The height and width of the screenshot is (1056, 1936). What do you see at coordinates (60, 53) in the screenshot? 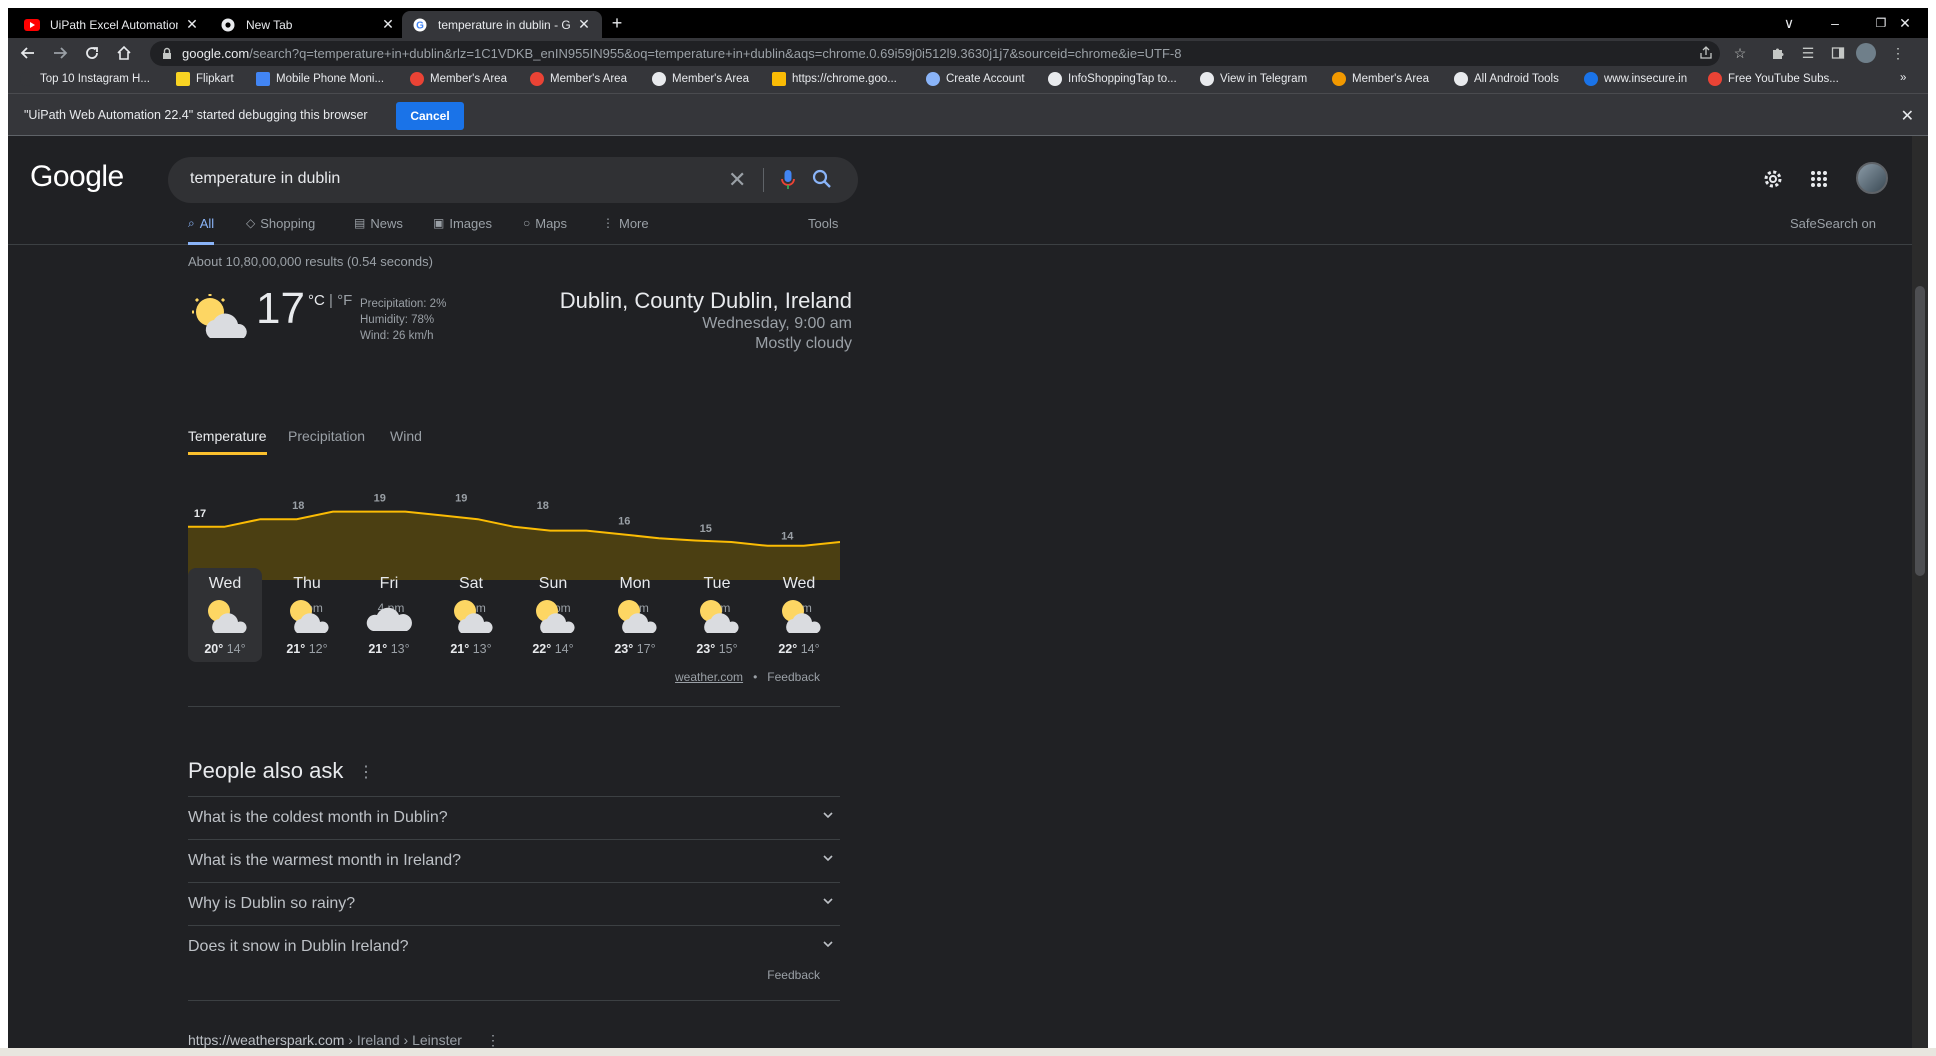
I see `forward-button` at bounding box center [60, 53].